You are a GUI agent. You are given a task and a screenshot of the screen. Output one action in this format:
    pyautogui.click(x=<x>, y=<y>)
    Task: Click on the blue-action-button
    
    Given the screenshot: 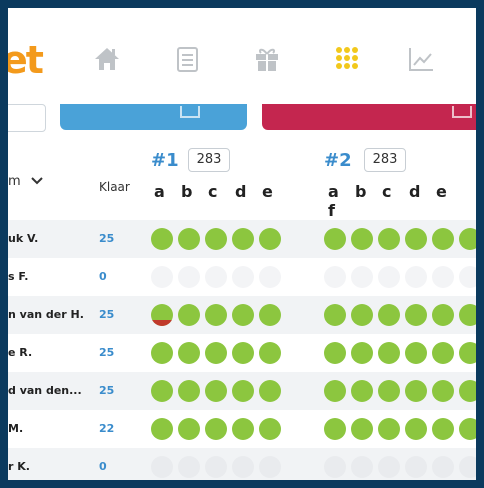 What is the action you would take?
    pyautogui.click(x=153, y=117)
    